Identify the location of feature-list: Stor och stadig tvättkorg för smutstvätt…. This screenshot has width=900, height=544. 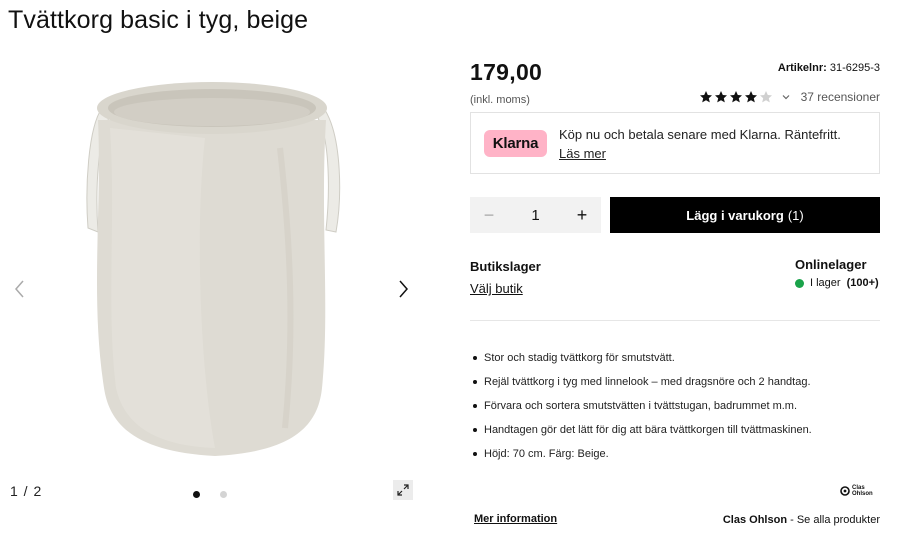
(641, 406).